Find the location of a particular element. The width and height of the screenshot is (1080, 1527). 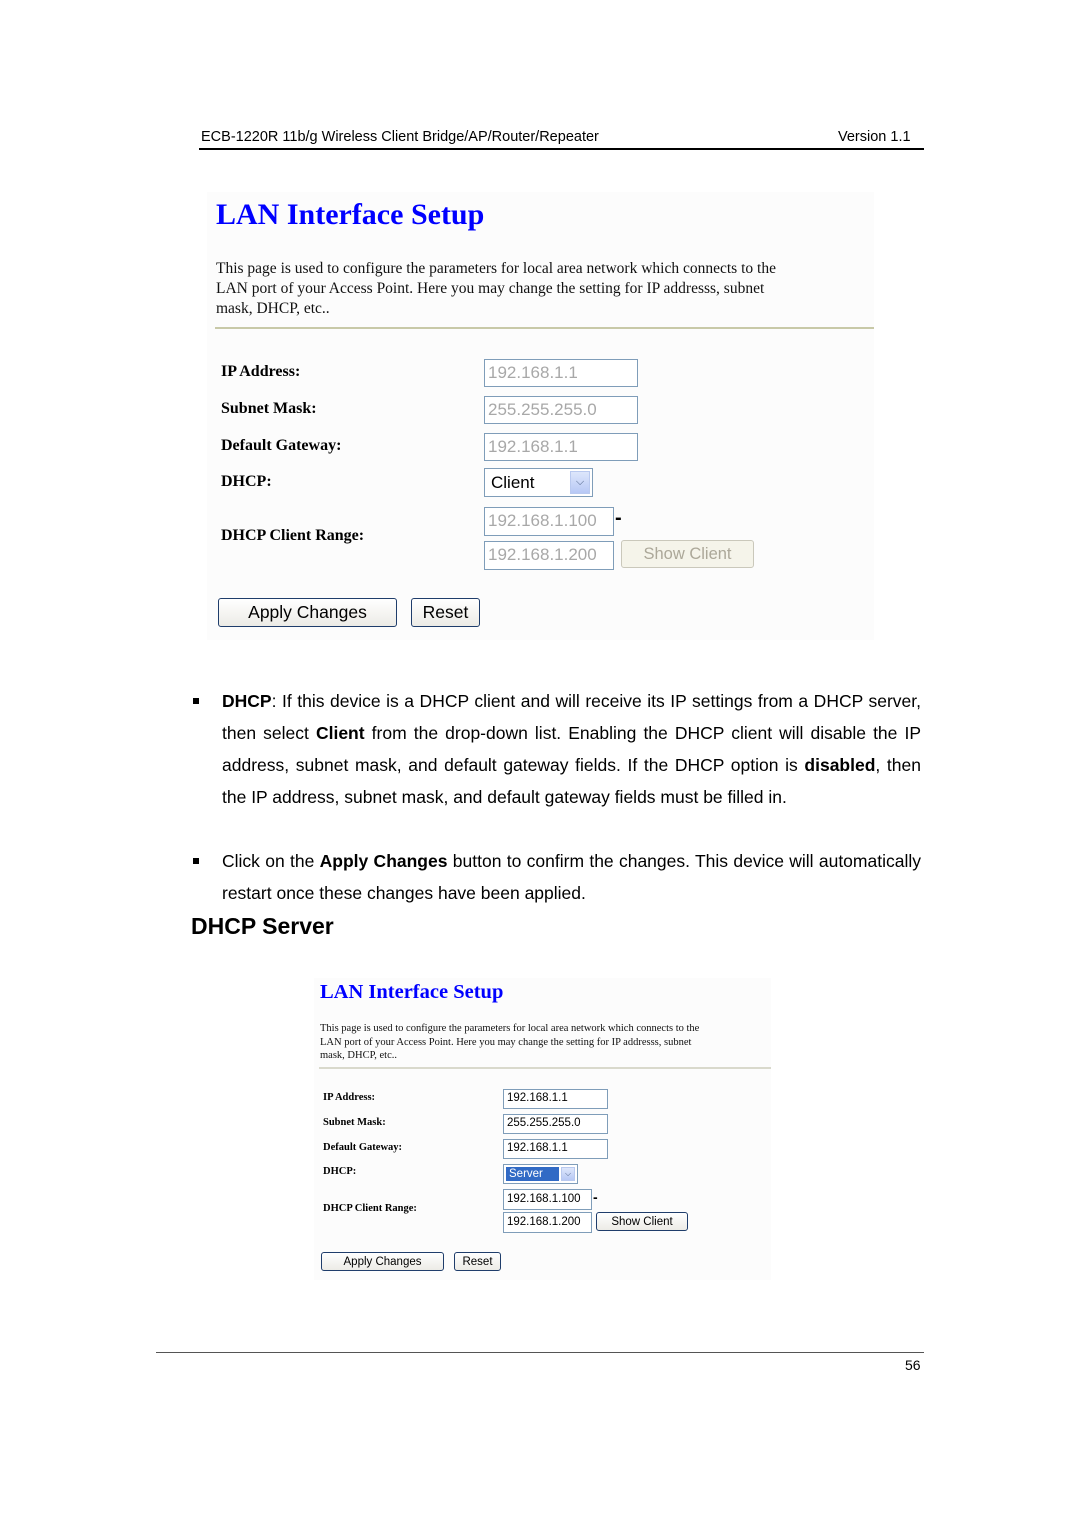

header-divider is located at coordinates (561, 149).